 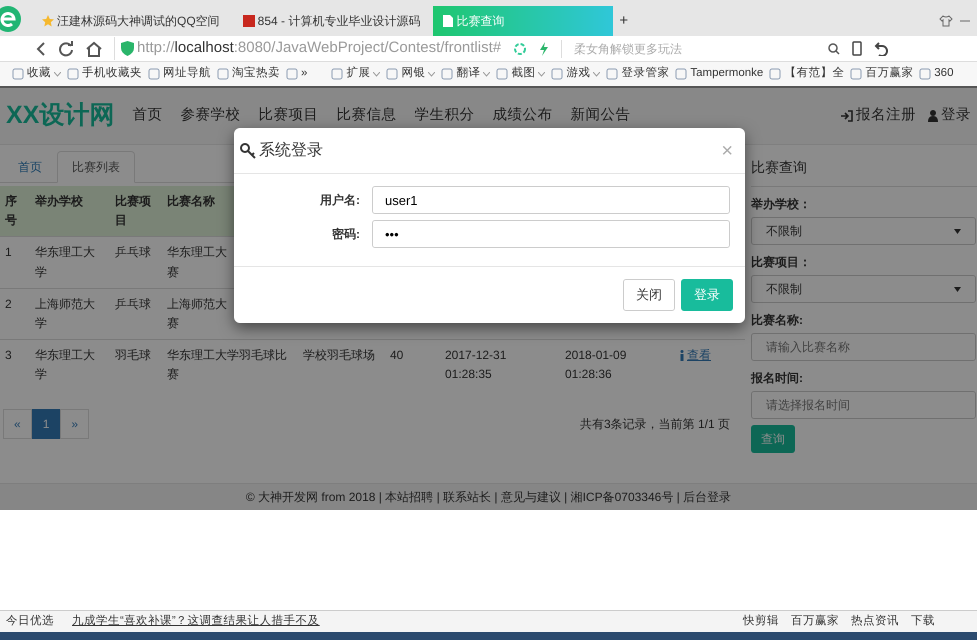 I want to click on status-item: 快剪辑, so click(x=761, y=621).